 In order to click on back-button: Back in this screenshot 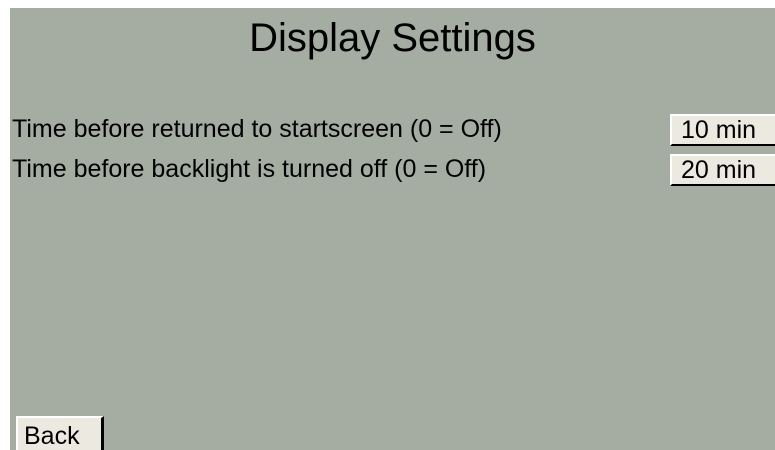, I will do `click(60, 433)`.